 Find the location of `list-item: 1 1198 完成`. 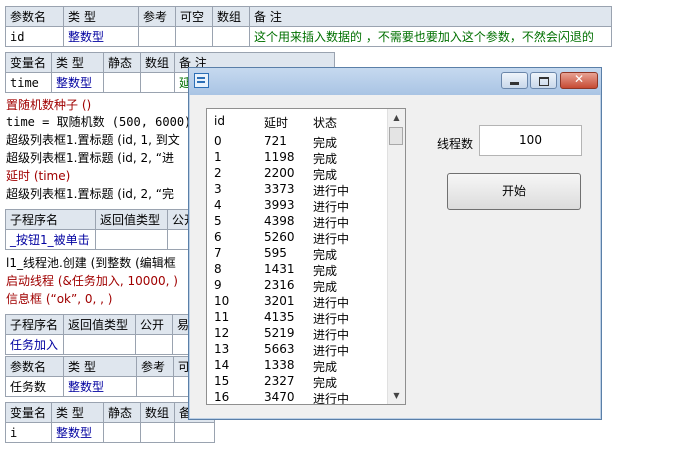

list-item: 1 1198 完成 is located at coordinates (298, 158).